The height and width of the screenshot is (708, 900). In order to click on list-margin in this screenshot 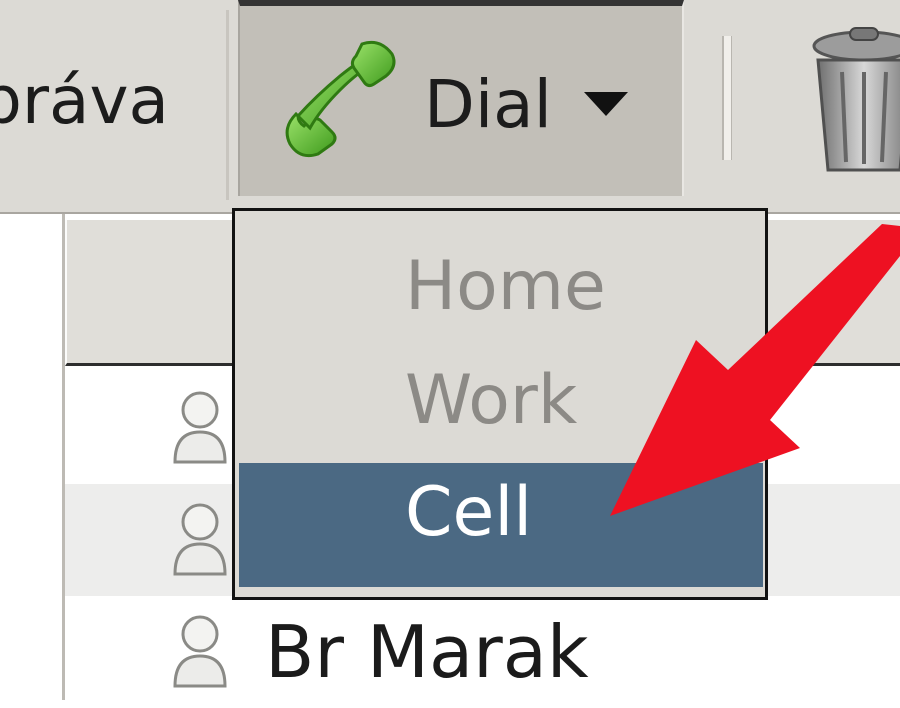, I will do `click(32, 457)`.